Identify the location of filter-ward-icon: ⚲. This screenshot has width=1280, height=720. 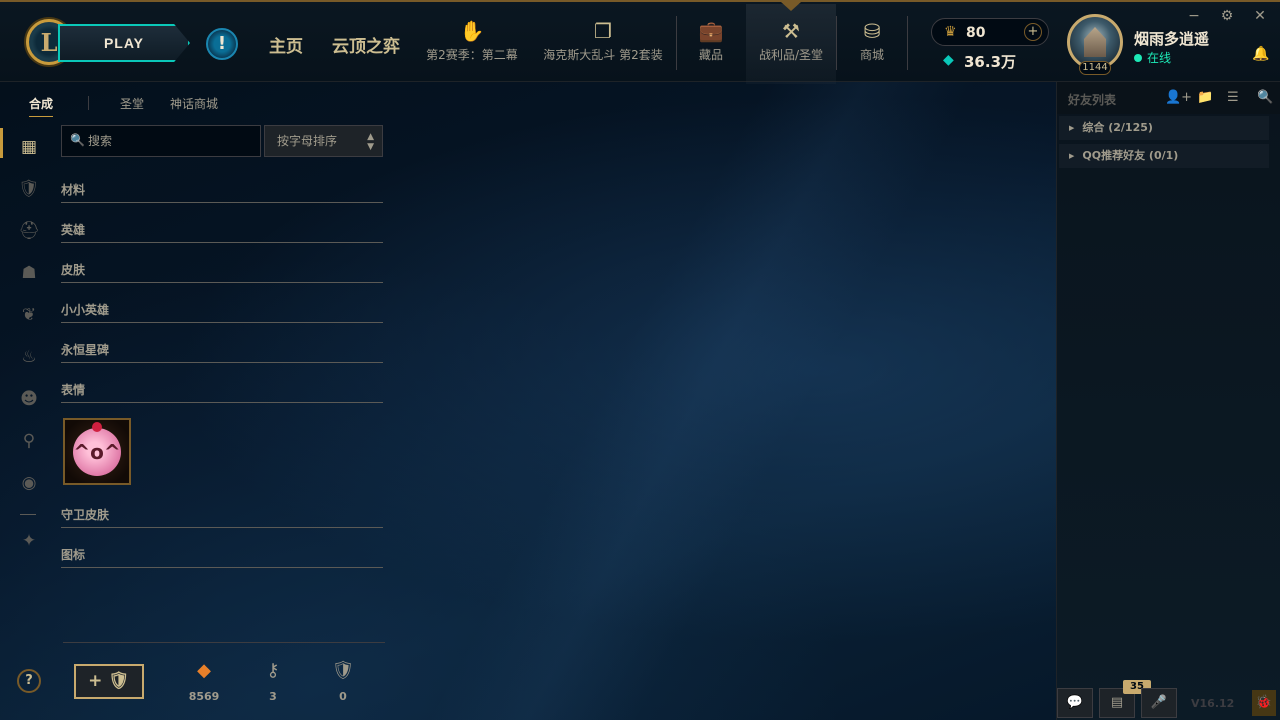
(29, 441).